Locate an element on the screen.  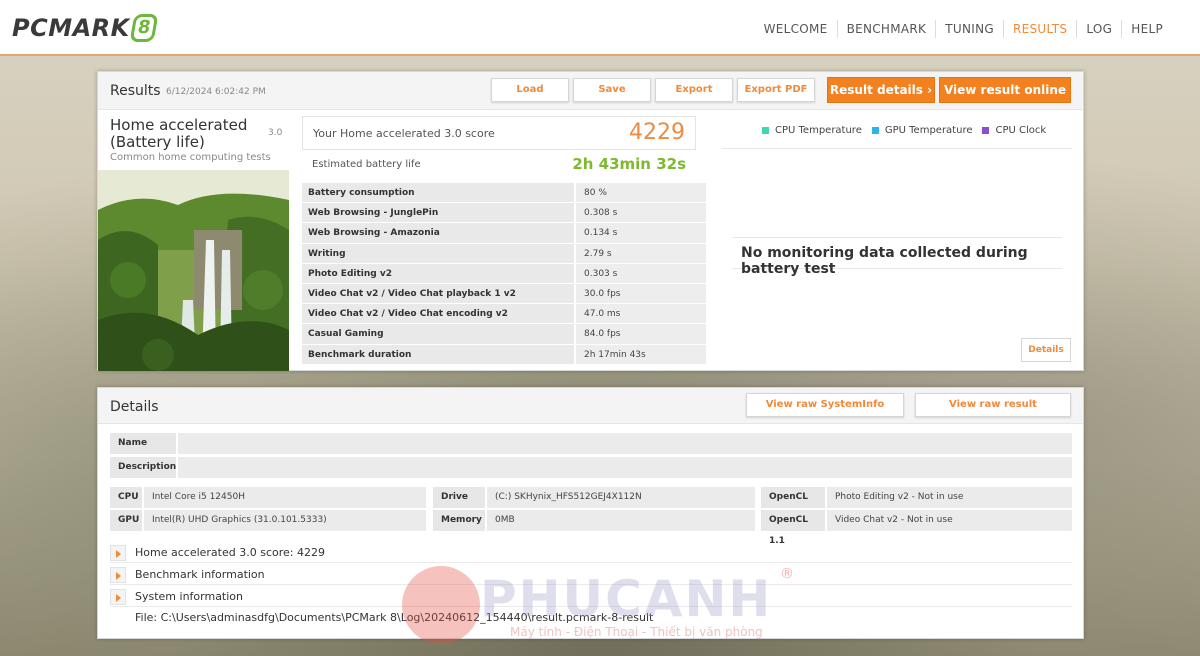
metric-row: Casual Gaming 84.0 fps is located at coordinates (504, 334).